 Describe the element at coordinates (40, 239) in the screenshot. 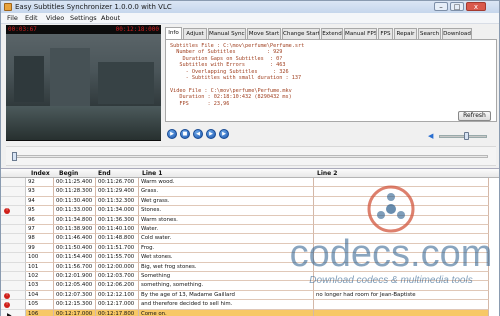

I see `cell-index: 98` at that location.